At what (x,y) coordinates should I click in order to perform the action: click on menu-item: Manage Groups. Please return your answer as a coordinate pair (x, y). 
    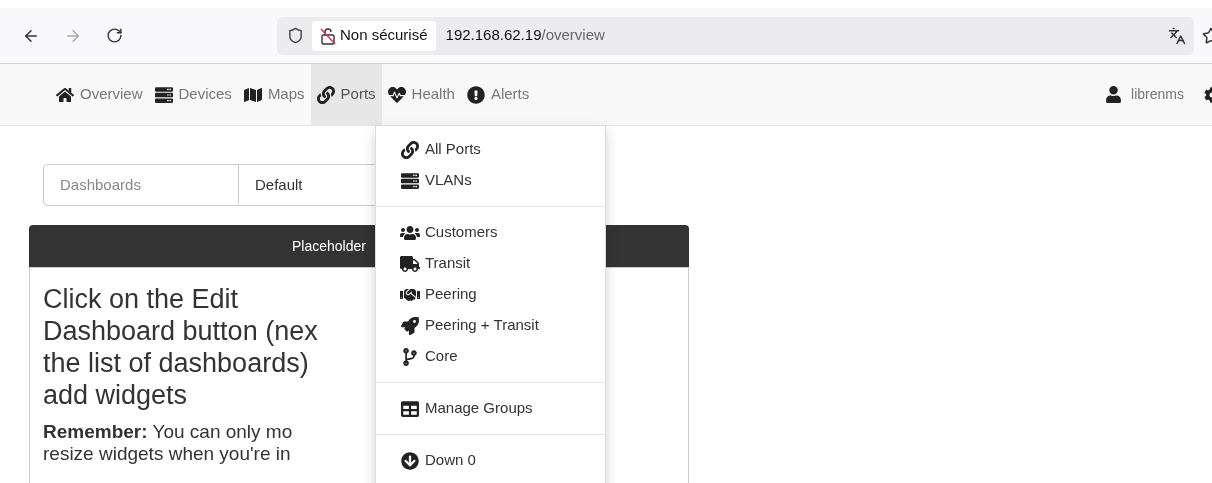
    Looking at the image, I should click on (490, 408).